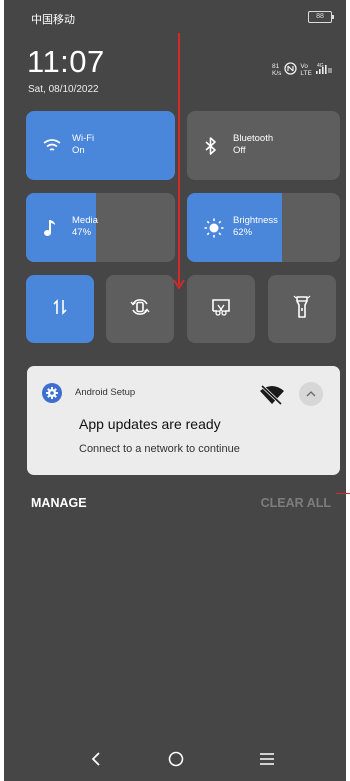  Describe the element at coordinates (214, 227) in the screenshot. I see `brightness-icon` at that location.